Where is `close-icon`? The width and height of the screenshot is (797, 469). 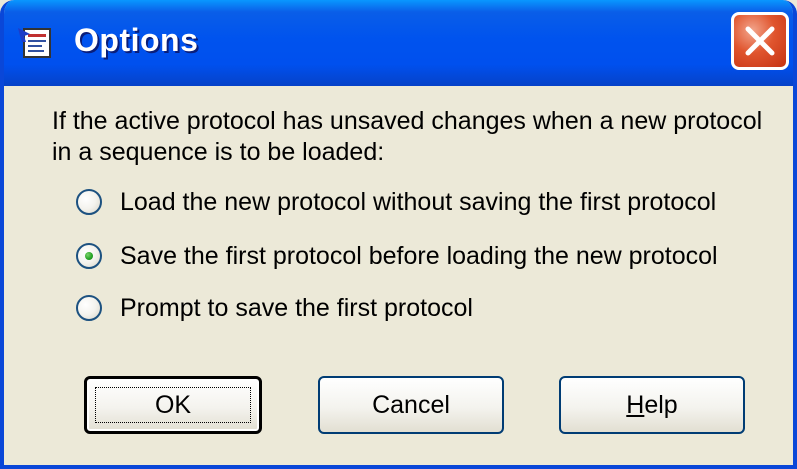
close-icon is located at coordinates (760, 41).